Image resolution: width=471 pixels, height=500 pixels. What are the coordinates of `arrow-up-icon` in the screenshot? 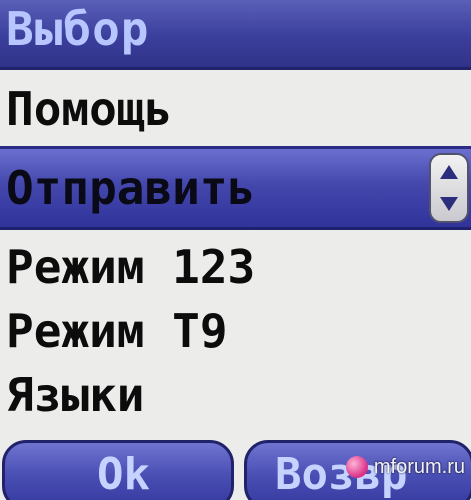 It's located at (449, 172).